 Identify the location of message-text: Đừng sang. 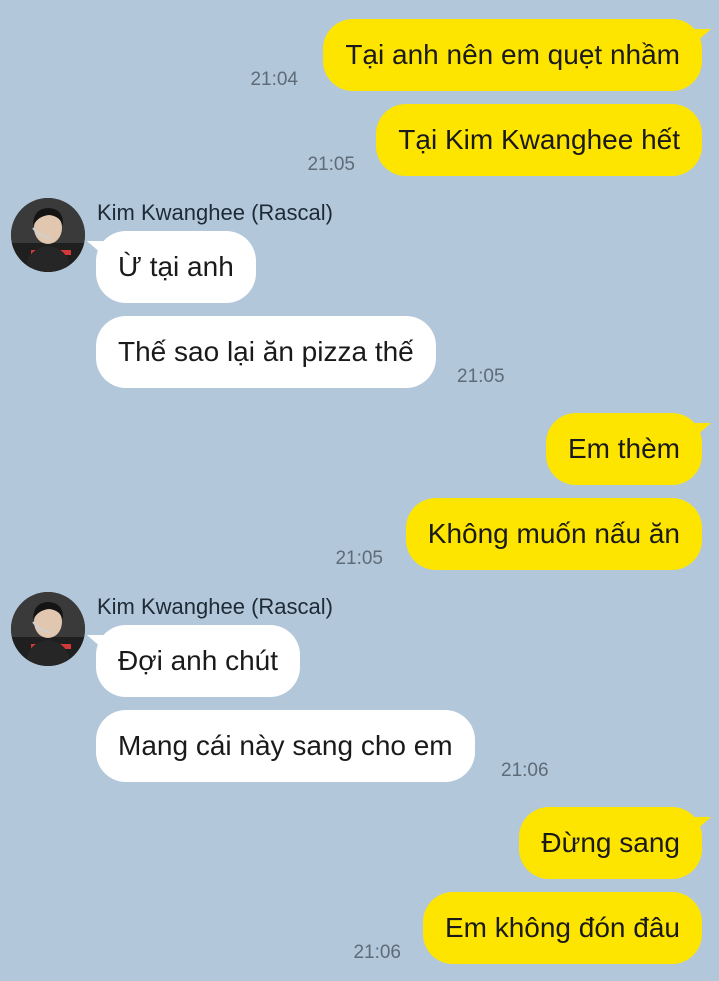
(610, 842).